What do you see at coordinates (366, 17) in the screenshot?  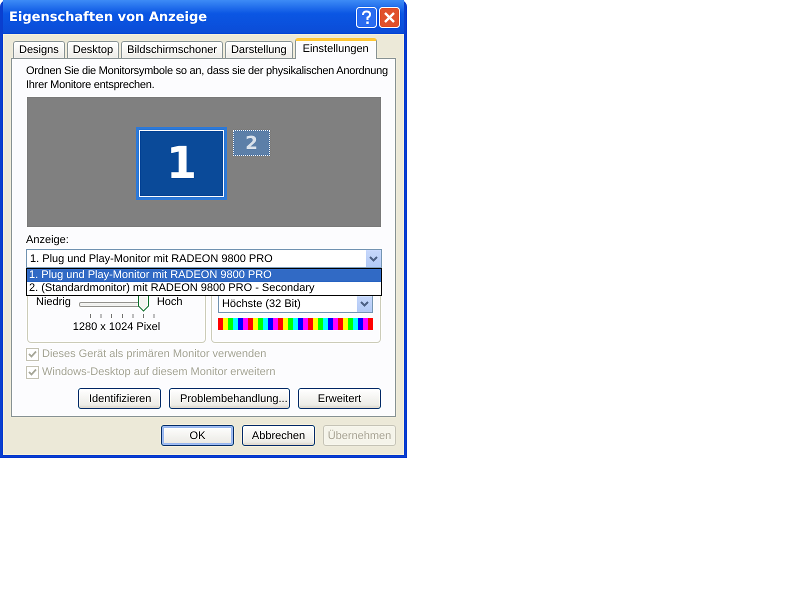 I see `help-icon` at bounding box center [366, 17].